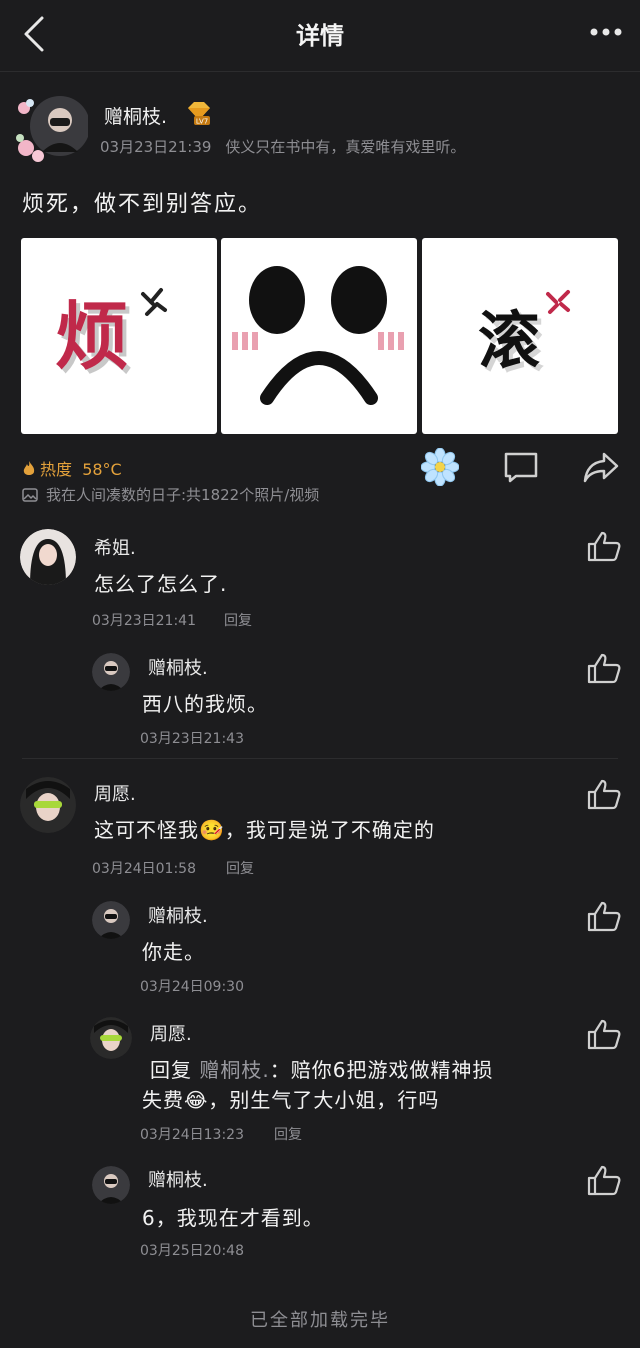 The height and width of the screenshot is (1348, 640). I want to click on reply-time: 03月25日20:48, so click(192, 1251).